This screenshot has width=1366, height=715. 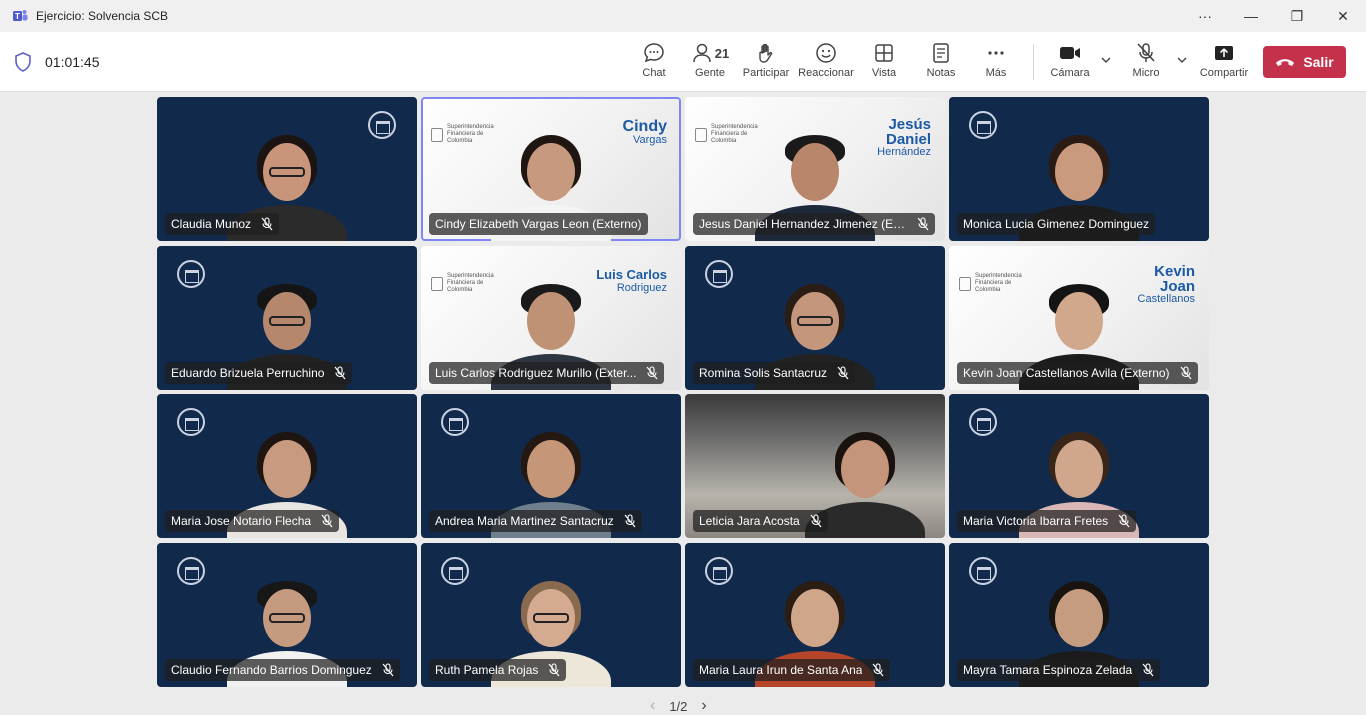 What do you see at coordinates (1318, 62) in the screenshot?
I see `leave-label: Salir` at bounding box center [1318, 62].